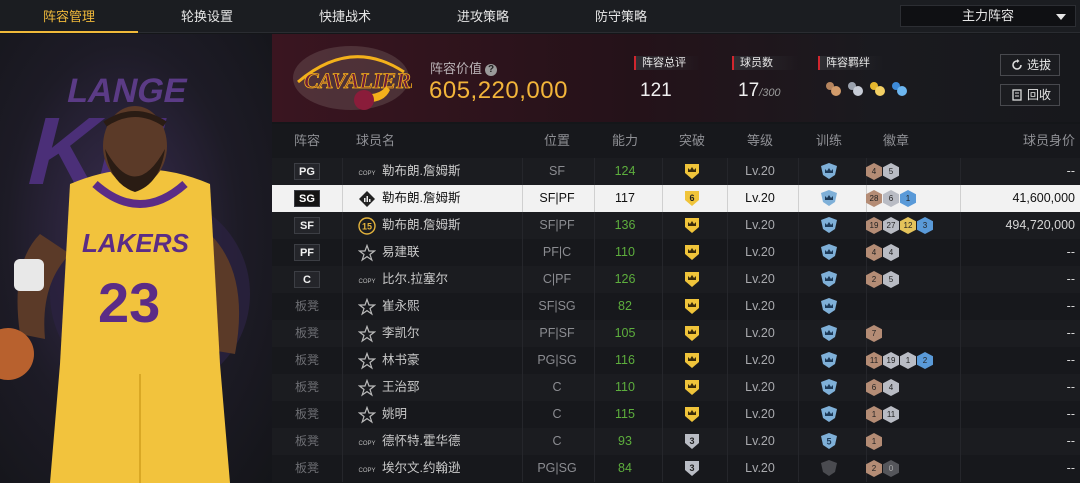 The image size is (1080, 483). I want to click on badges-cell: 19 27 12 3, so click(911, 225).